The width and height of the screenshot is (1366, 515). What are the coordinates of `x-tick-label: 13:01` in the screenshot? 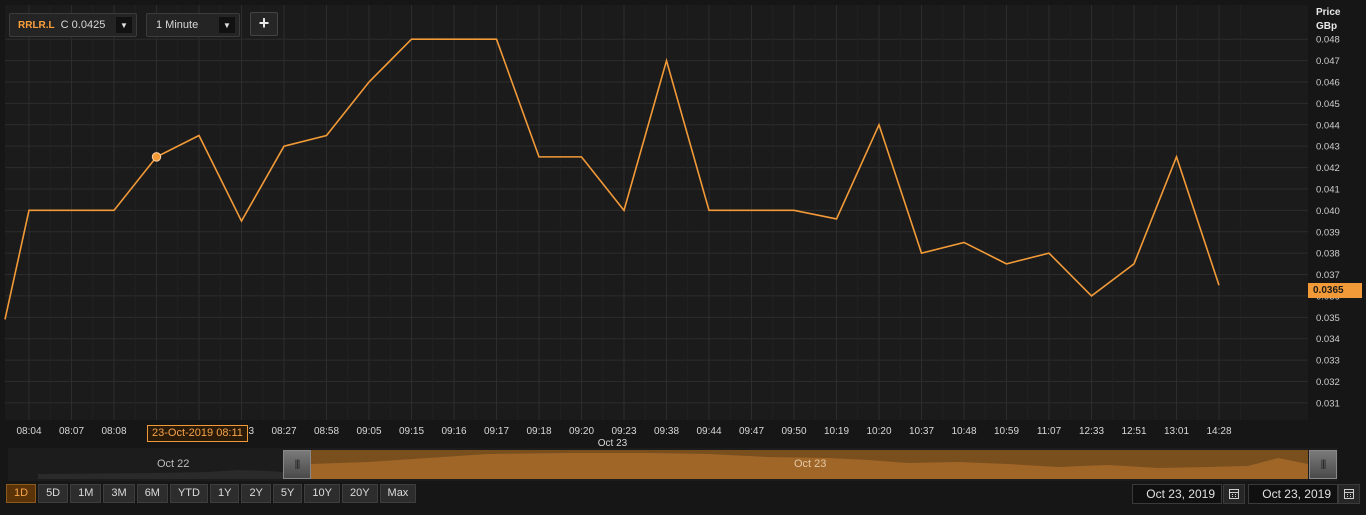 It's located at (1176, 431).